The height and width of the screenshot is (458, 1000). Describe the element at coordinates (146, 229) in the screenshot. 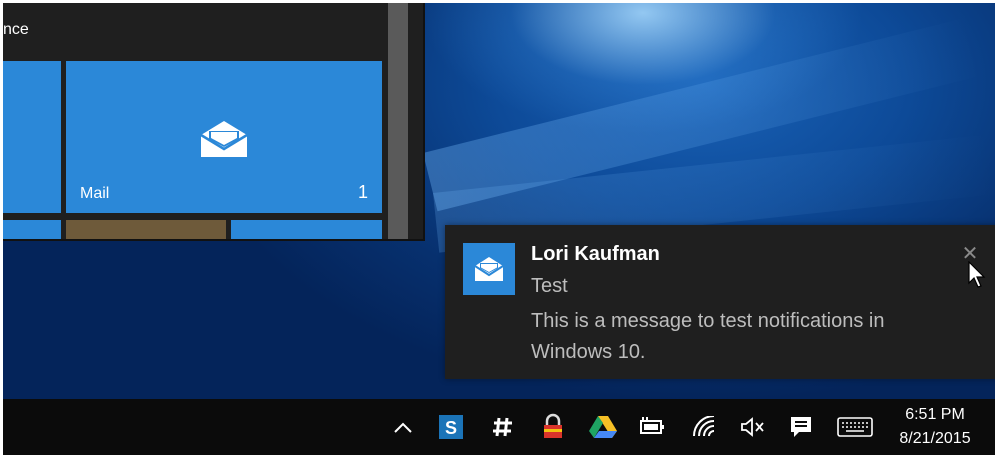

I see `photos-tile` at that location.